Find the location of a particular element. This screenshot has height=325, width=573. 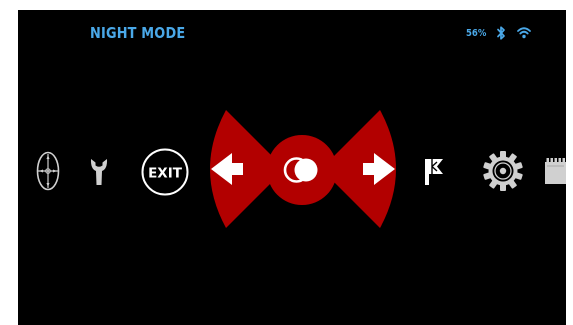

exit-button: EXIT is located at coordinates (165, 172).